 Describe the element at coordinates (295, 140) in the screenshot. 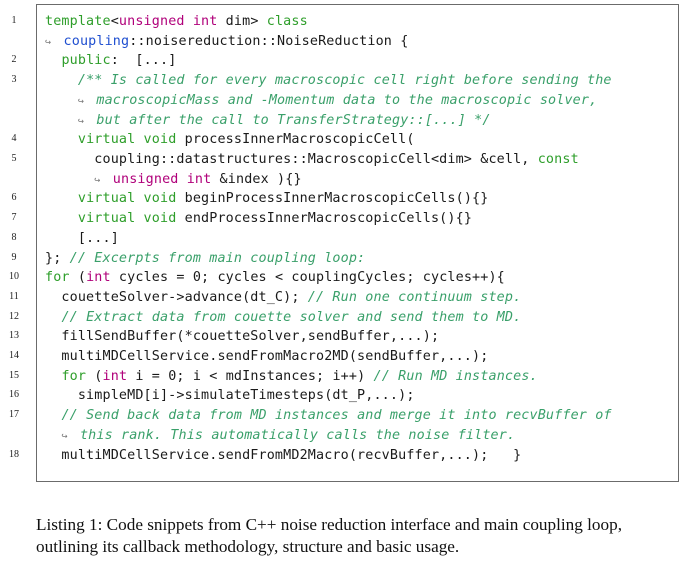

I see `code-token: processInnerMacroscopicCell(` at that location.